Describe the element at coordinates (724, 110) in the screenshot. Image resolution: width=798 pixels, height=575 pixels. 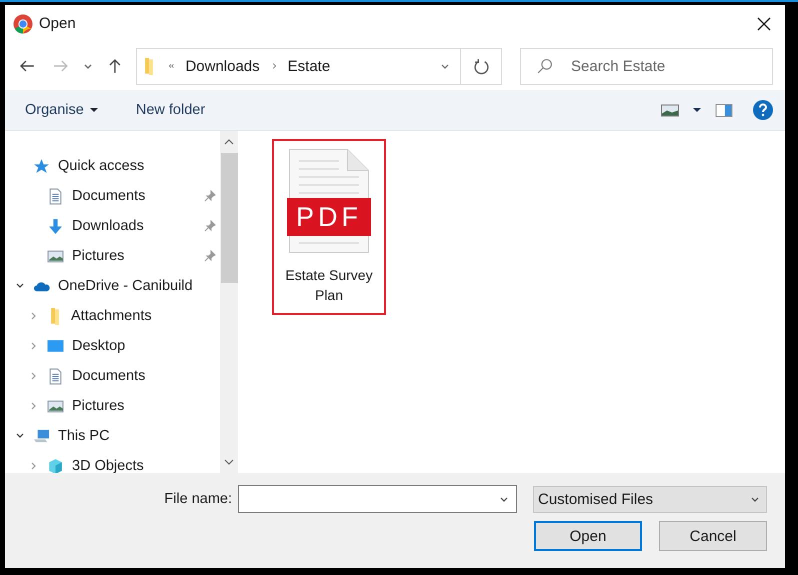
I see `preview-pane-icon` at that location.